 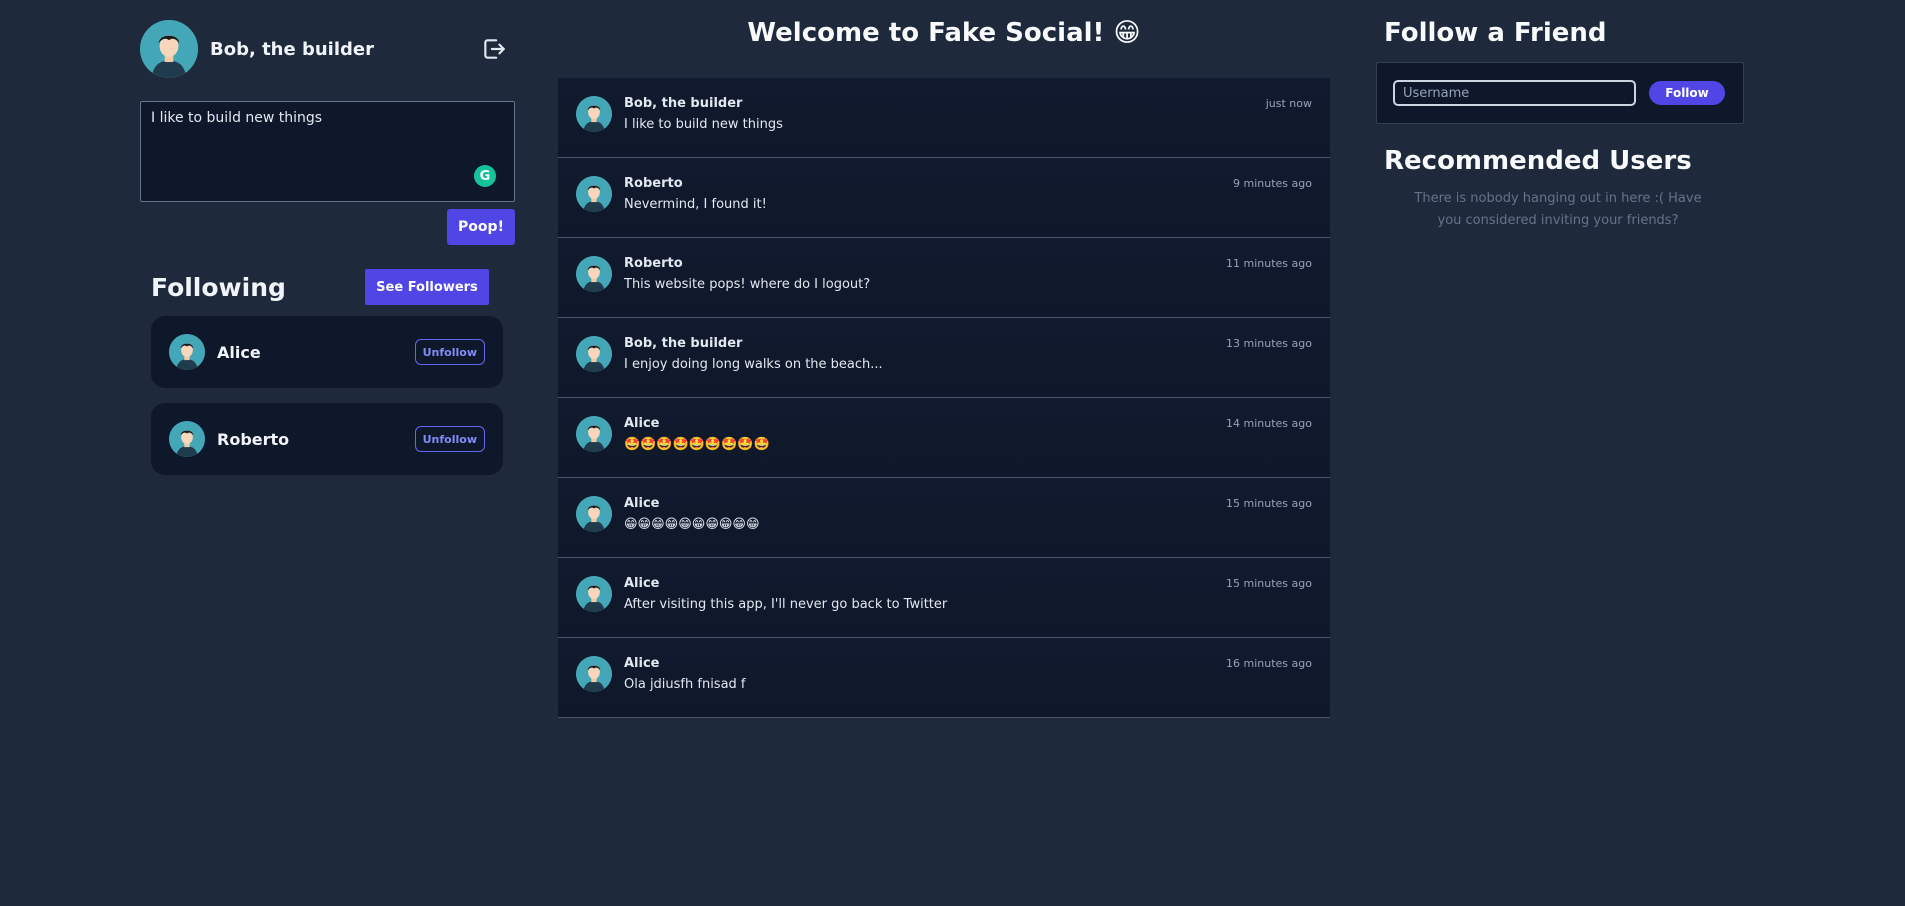 I want to click on see-followers-button: See Followers, so click(x=427, y=287).